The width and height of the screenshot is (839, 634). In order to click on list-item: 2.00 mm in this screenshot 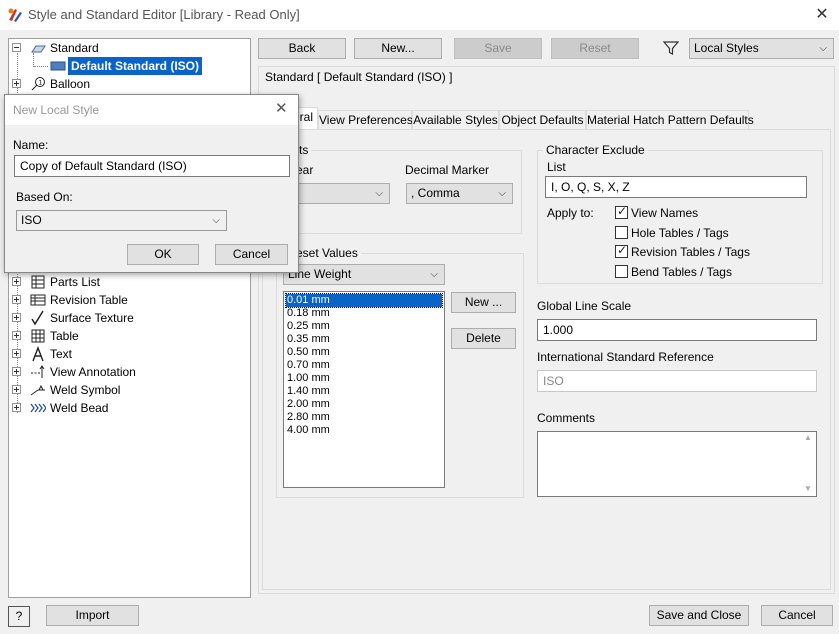, I will do `click(364, 404)`.